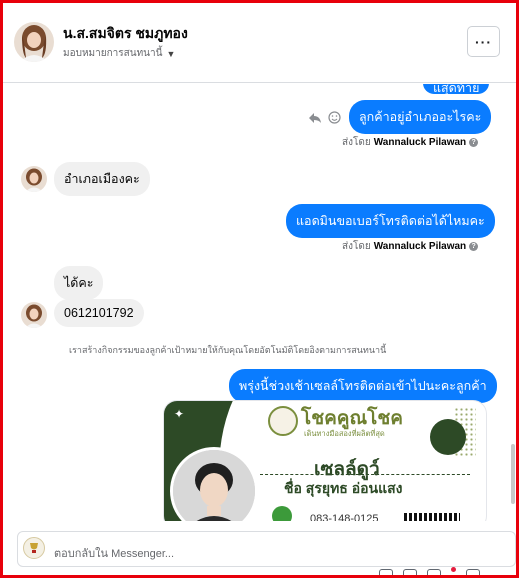 The height and width of the screenshot is (578, 519). I want to click on line-app-icon, so click(282, 513).